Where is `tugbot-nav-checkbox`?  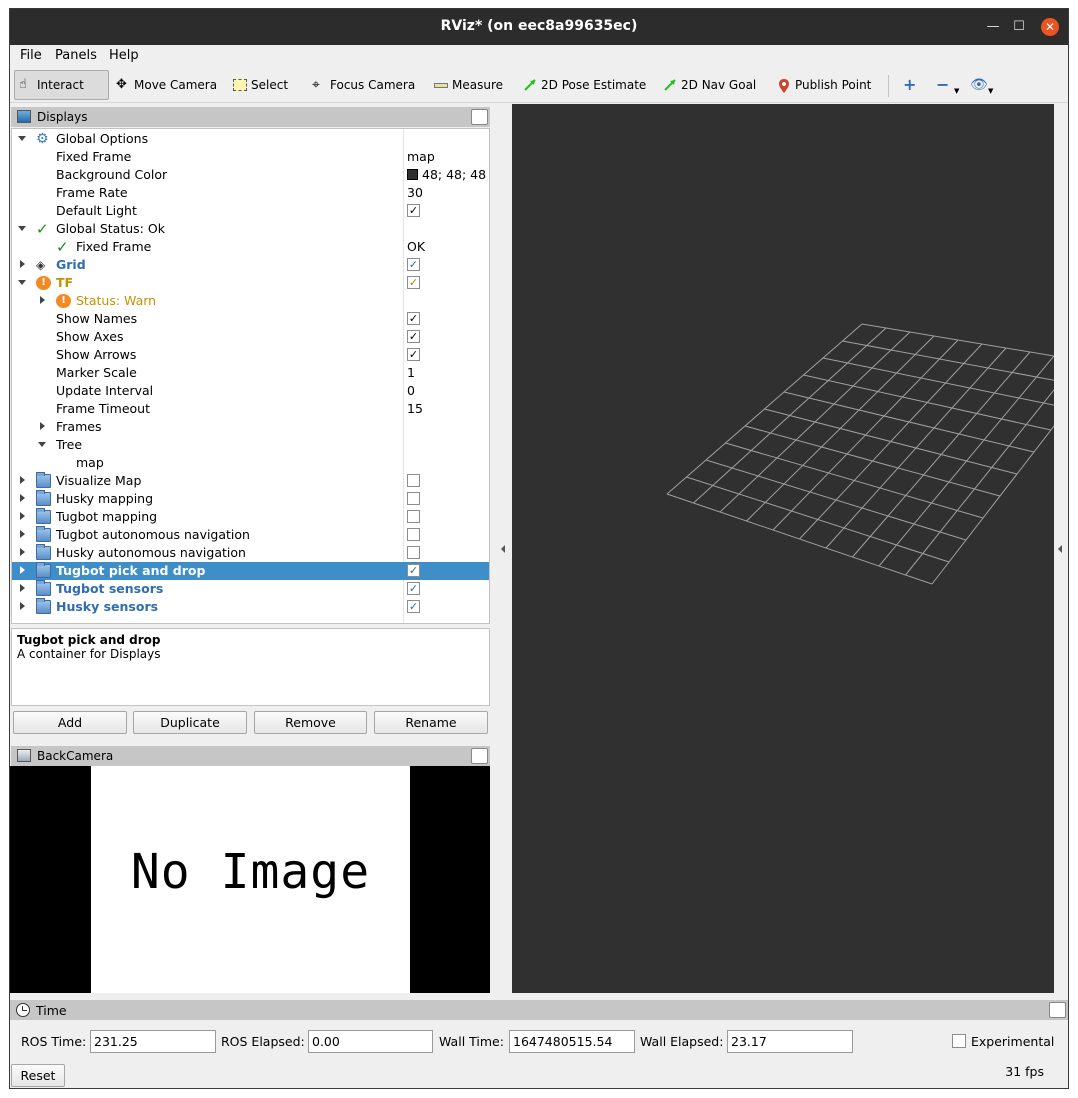 tugbot-nav-checkbox is located at coordinates (413, 534).